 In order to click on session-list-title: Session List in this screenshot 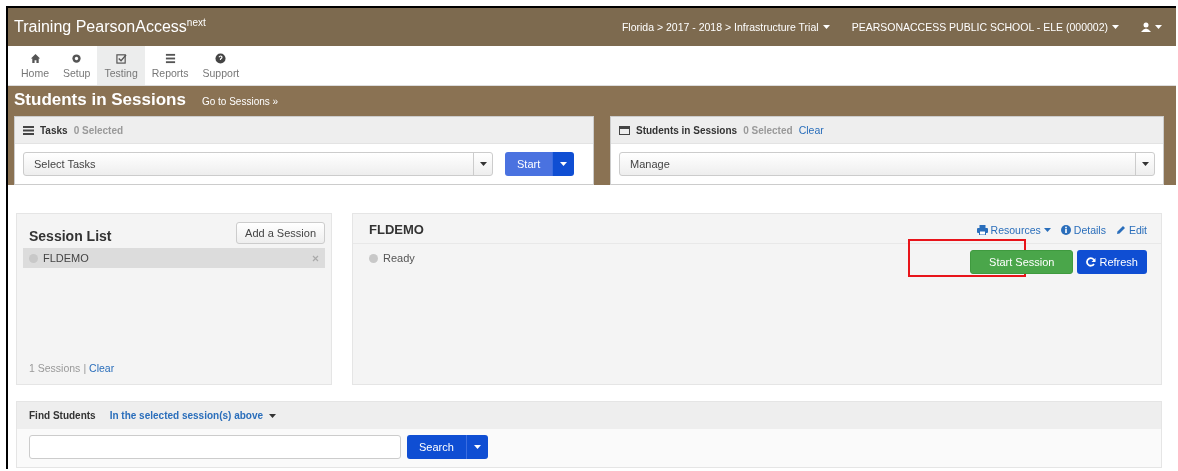, I will do `click(70, 236)`.